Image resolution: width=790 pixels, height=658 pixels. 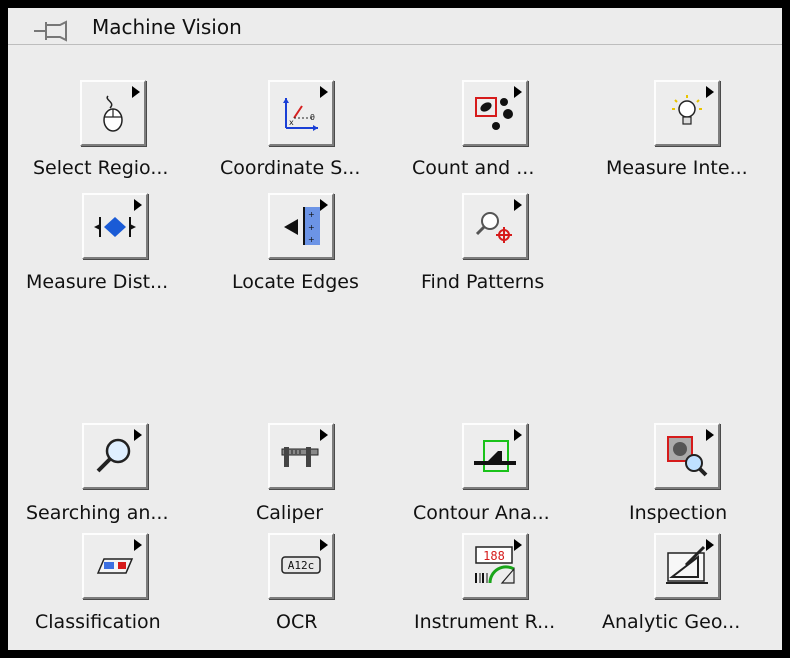 I want to click on count-and-measure-button, so click(x=495, y=113).